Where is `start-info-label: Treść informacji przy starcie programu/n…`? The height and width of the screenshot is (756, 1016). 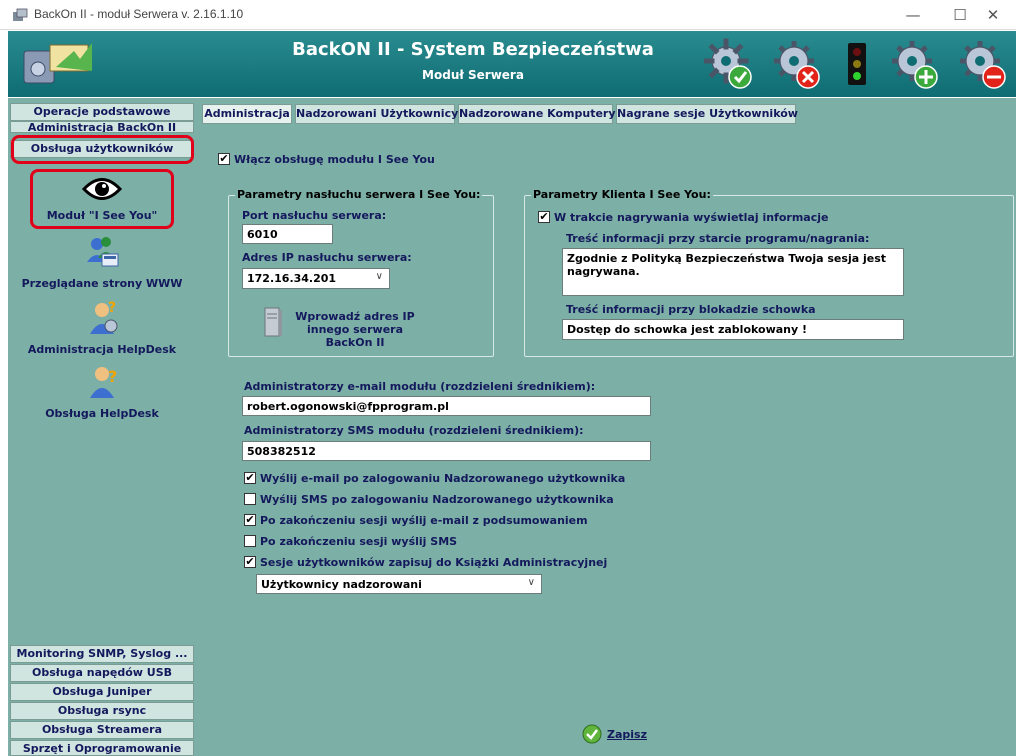 start-info-label: Treść informacji przy starcie programu/n… is located at coordinates (718, 238).